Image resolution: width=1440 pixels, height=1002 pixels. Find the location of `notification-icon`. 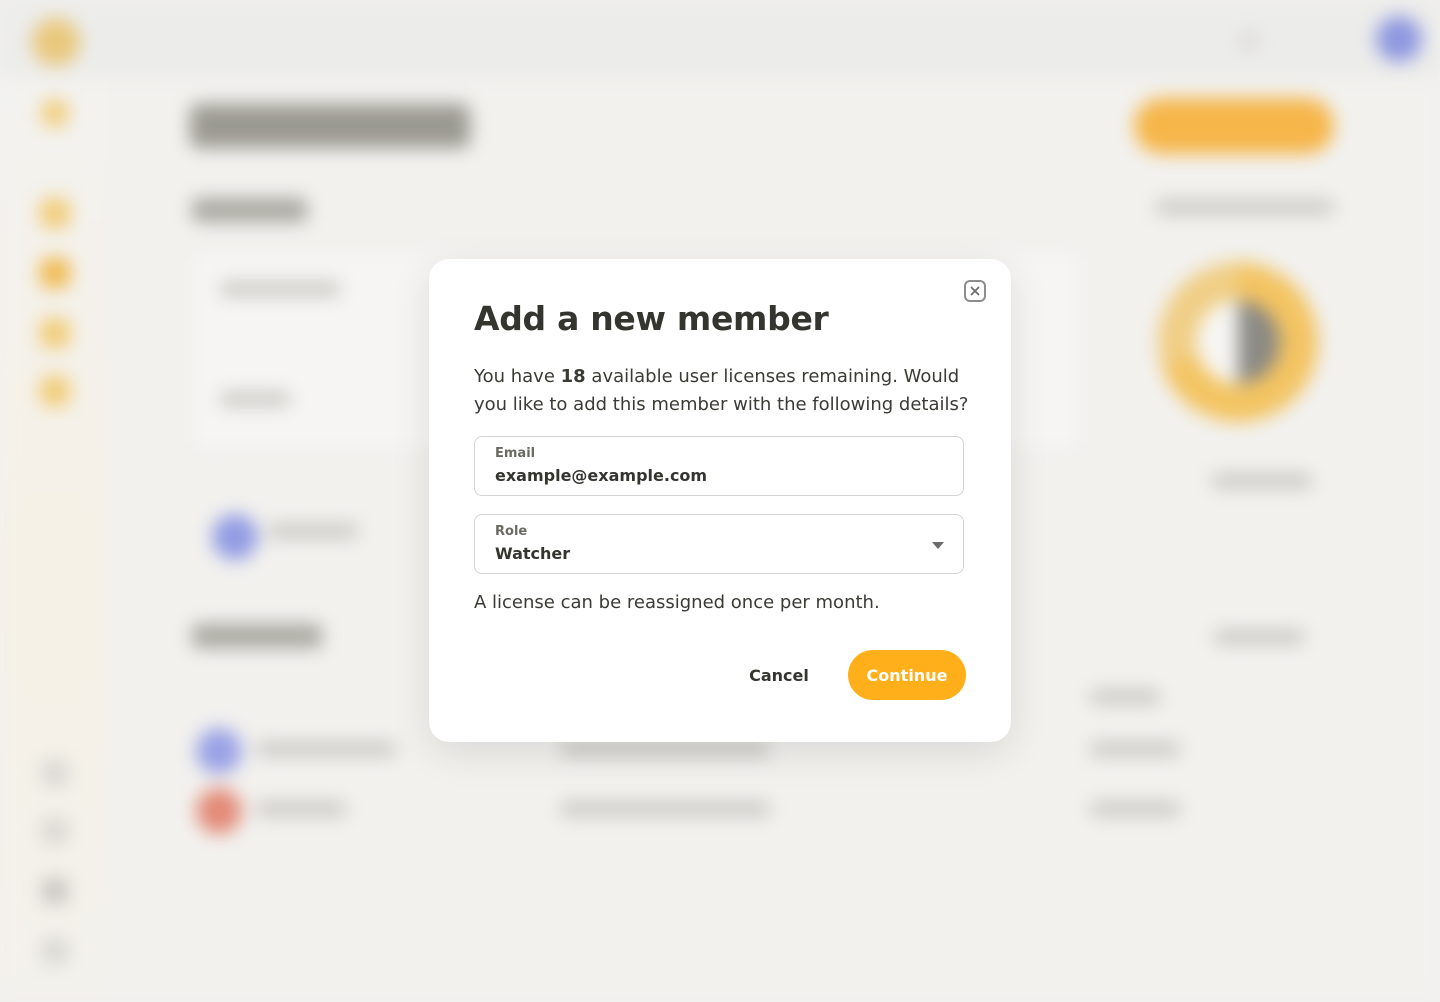

notification-icon is located at coordinates (1249, 41).